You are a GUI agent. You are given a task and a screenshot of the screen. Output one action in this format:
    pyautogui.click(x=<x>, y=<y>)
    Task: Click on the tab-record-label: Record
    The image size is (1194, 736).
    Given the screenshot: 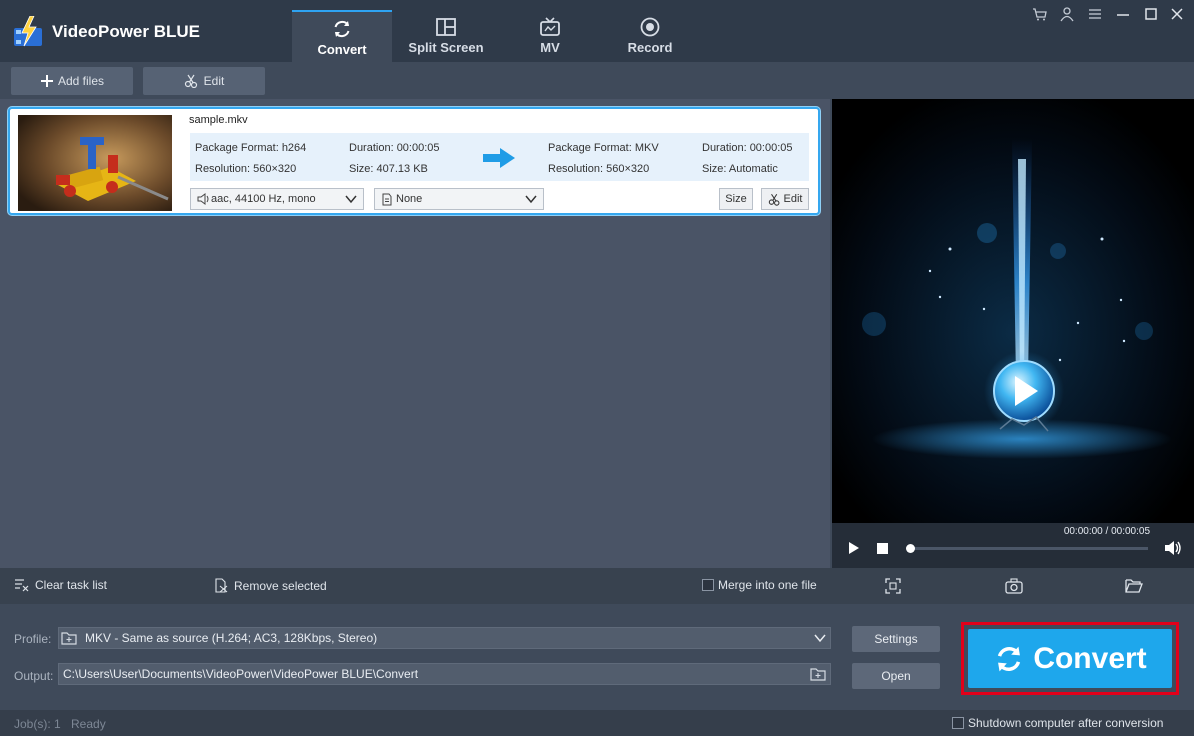 What is the action you would take?
    pyautogui.click(x=650, y=47)
    